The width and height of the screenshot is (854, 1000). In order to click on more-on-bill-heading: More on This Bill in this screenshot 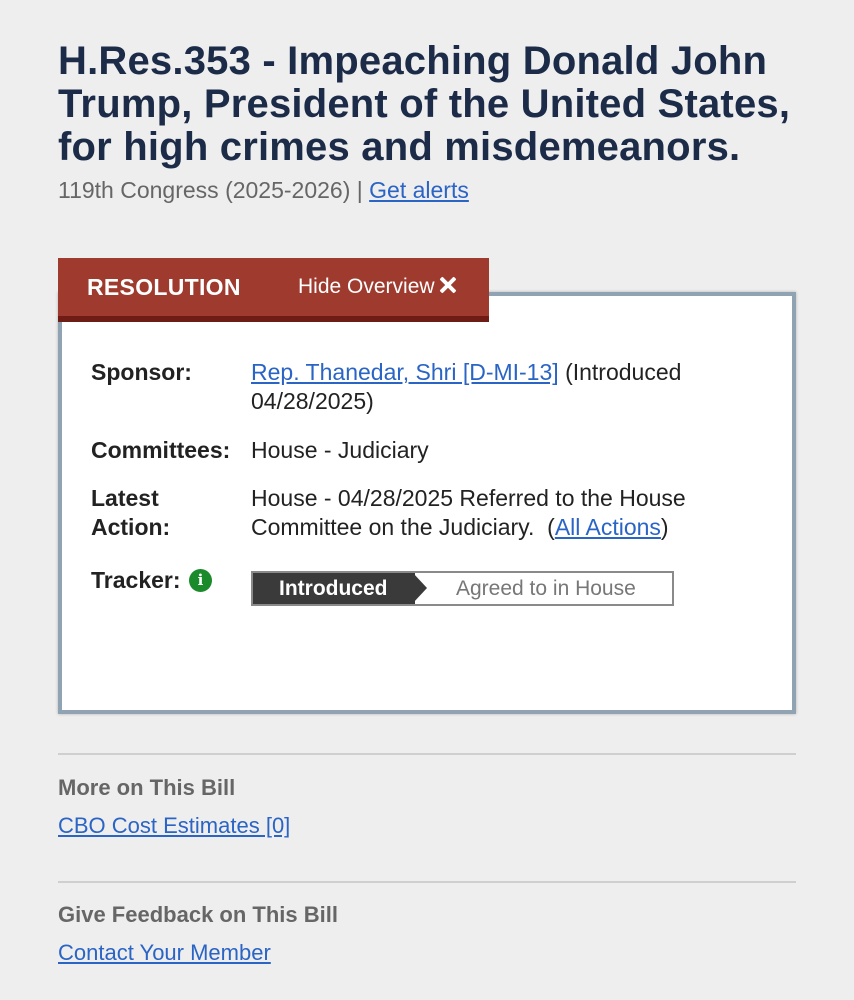, I will do `click(147, 787)`.